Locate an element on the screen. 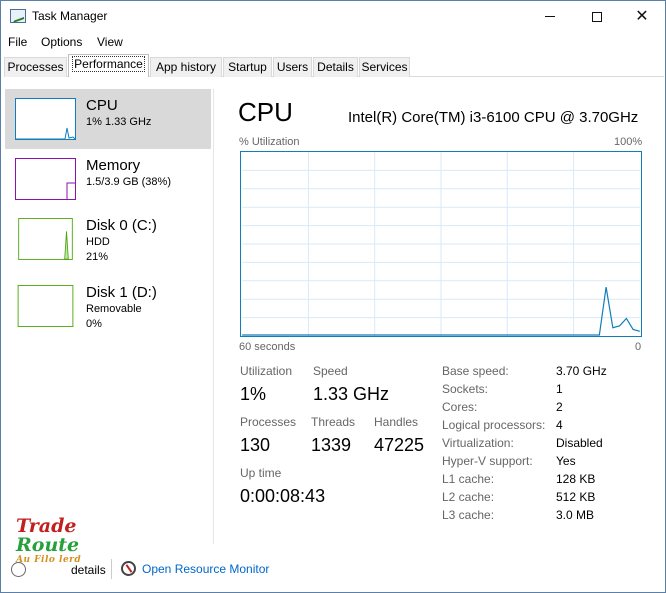  tab-label: Processes is located at coordinates (35, 67).